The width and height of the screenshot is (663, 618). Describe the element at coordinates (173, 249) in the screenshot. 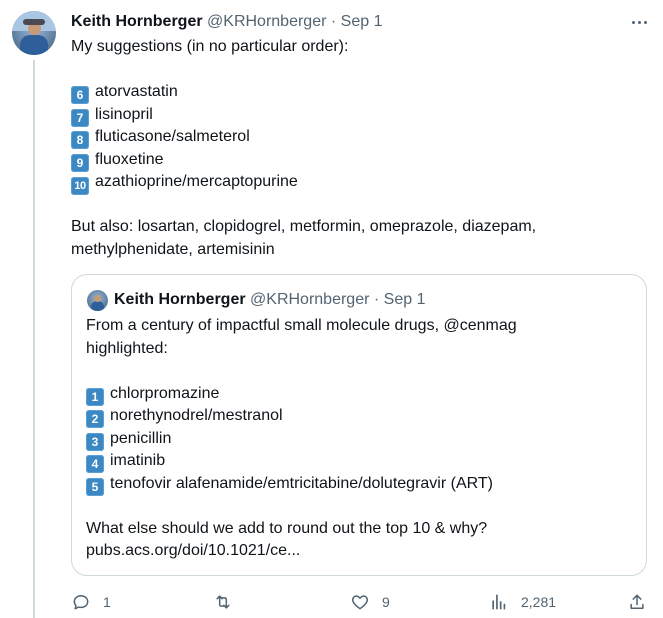

I see `tweet-also-line: methylphenidate, artemisinin` at that location.